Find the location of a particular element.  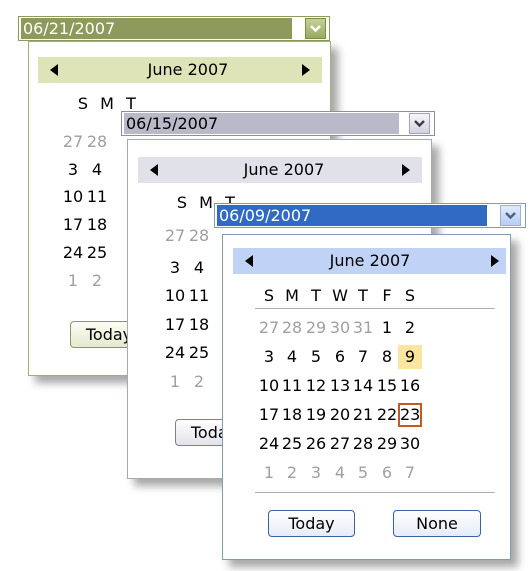

month-nav-bar: June 2007 is located at coordinates (369, 261).